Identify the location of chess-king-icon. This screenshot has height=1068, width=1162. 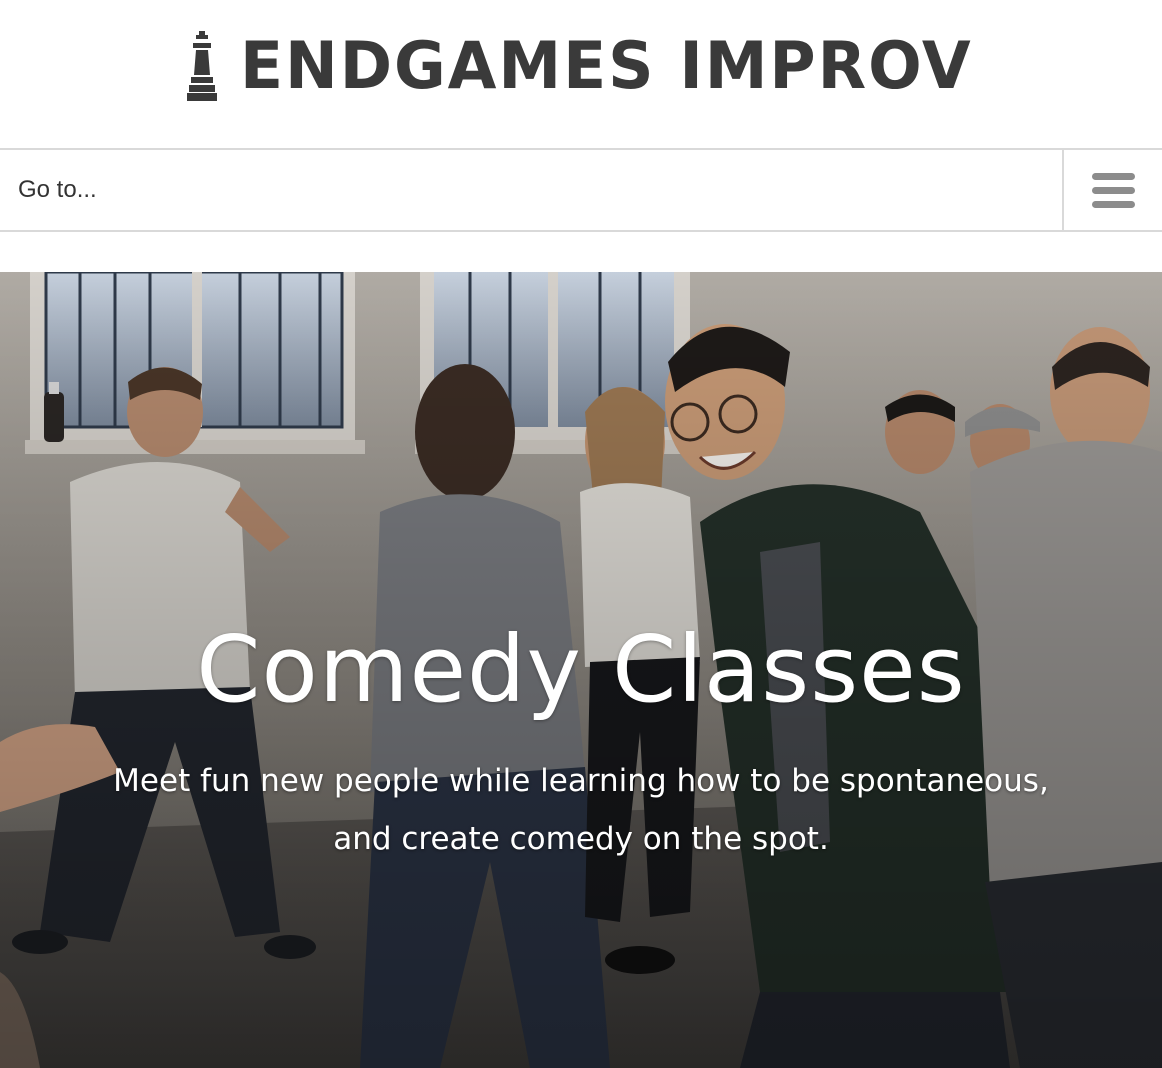
(202, 66).